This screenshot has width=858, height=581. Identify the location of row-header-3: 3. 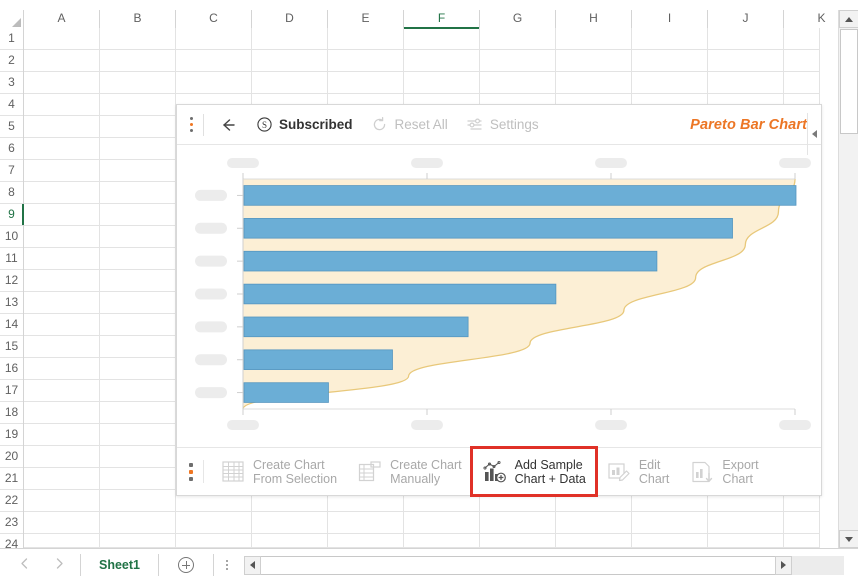
(11, 83).